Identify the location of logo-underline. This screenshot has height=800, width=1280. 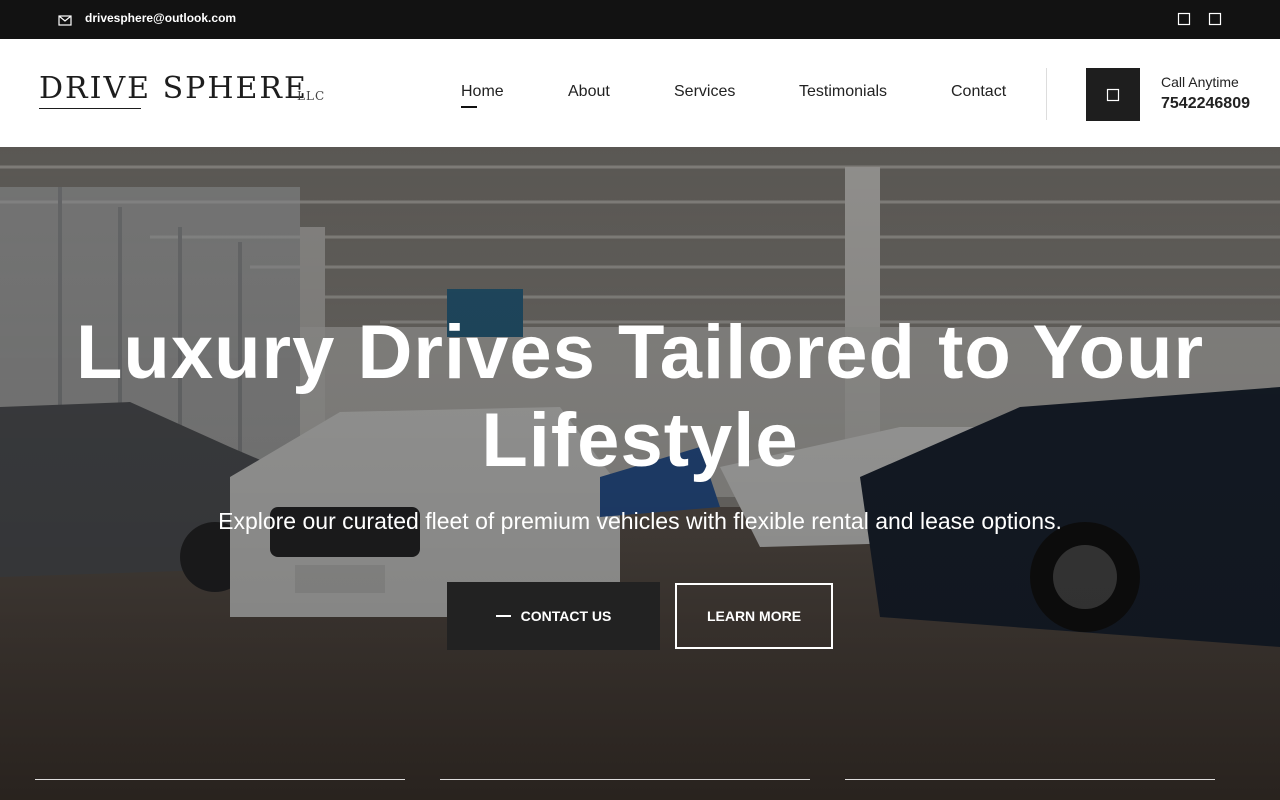
(90, 108).